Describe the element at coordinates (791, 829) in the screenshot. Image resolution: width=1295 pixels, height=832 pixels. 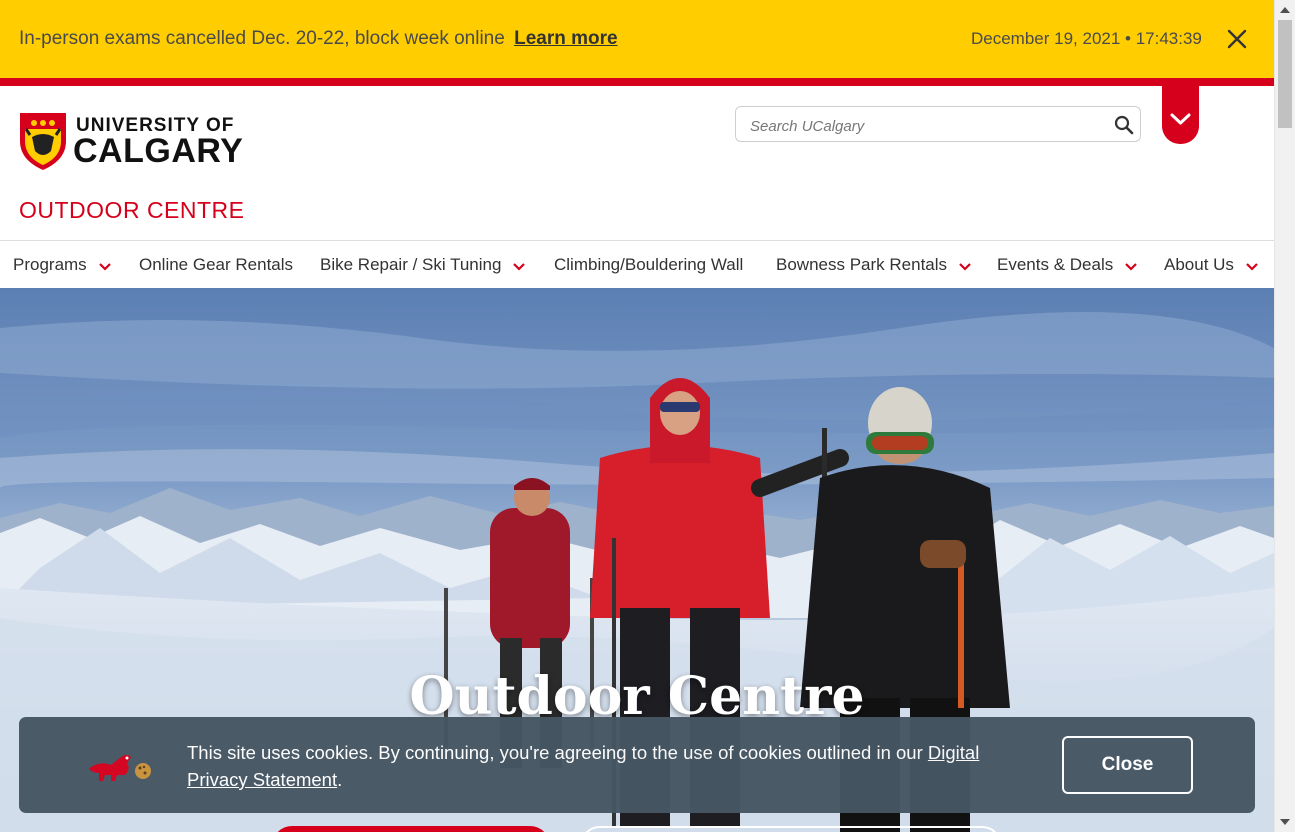
I see `hero-secondary-button` at that location.